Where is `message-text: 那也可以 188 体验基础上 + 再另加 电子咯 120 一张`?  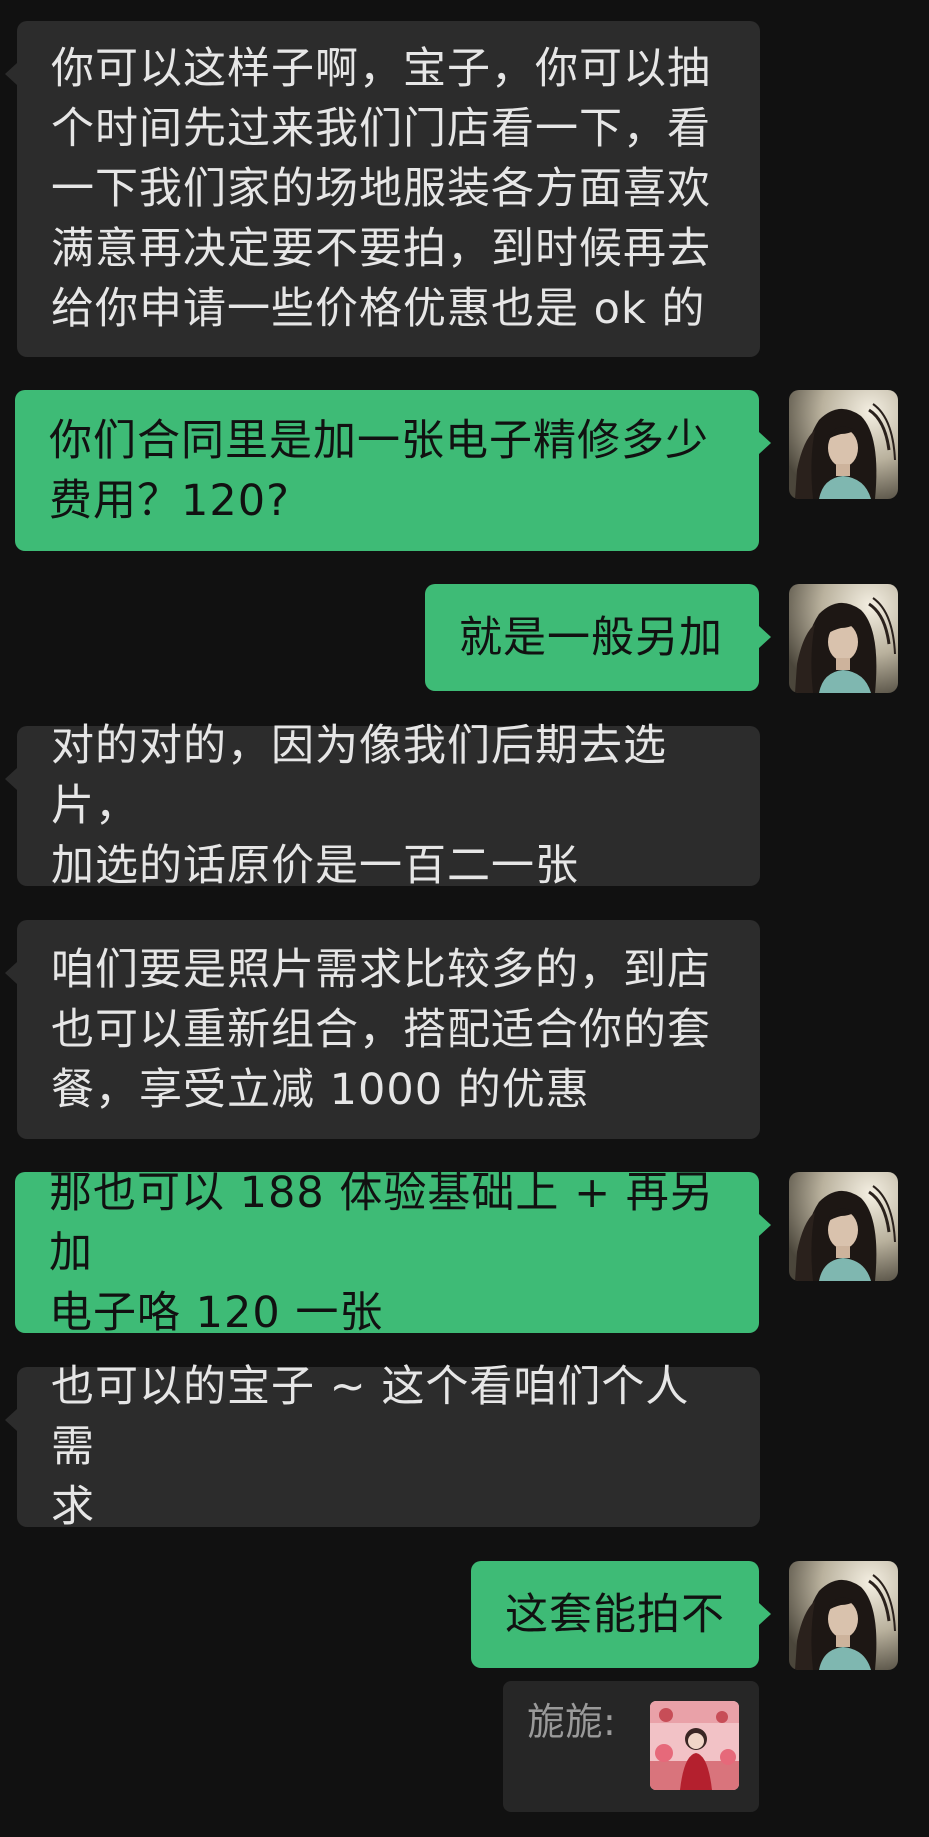
message-text: 那也可以 188 体验基础上 + 再另加 电子咯 120 一张 is located at coordinates (381, 1252).